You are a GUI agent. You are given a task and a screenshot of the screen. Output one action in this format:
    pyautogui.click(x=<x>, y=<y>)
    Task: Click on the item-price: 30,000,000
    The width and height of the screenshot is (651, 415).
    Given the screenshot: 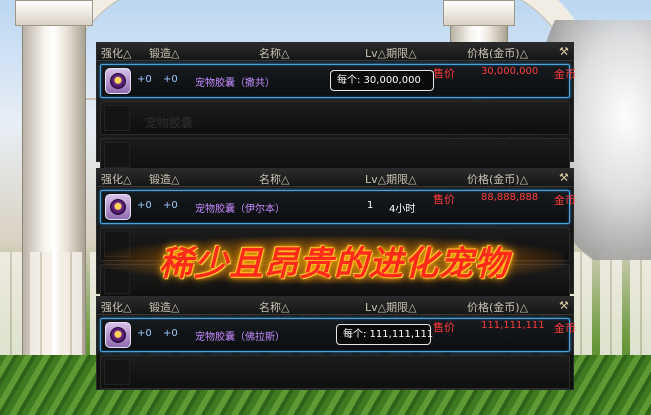 What is the action you would take?
    pyautogui.click(x=510, y=71)
    